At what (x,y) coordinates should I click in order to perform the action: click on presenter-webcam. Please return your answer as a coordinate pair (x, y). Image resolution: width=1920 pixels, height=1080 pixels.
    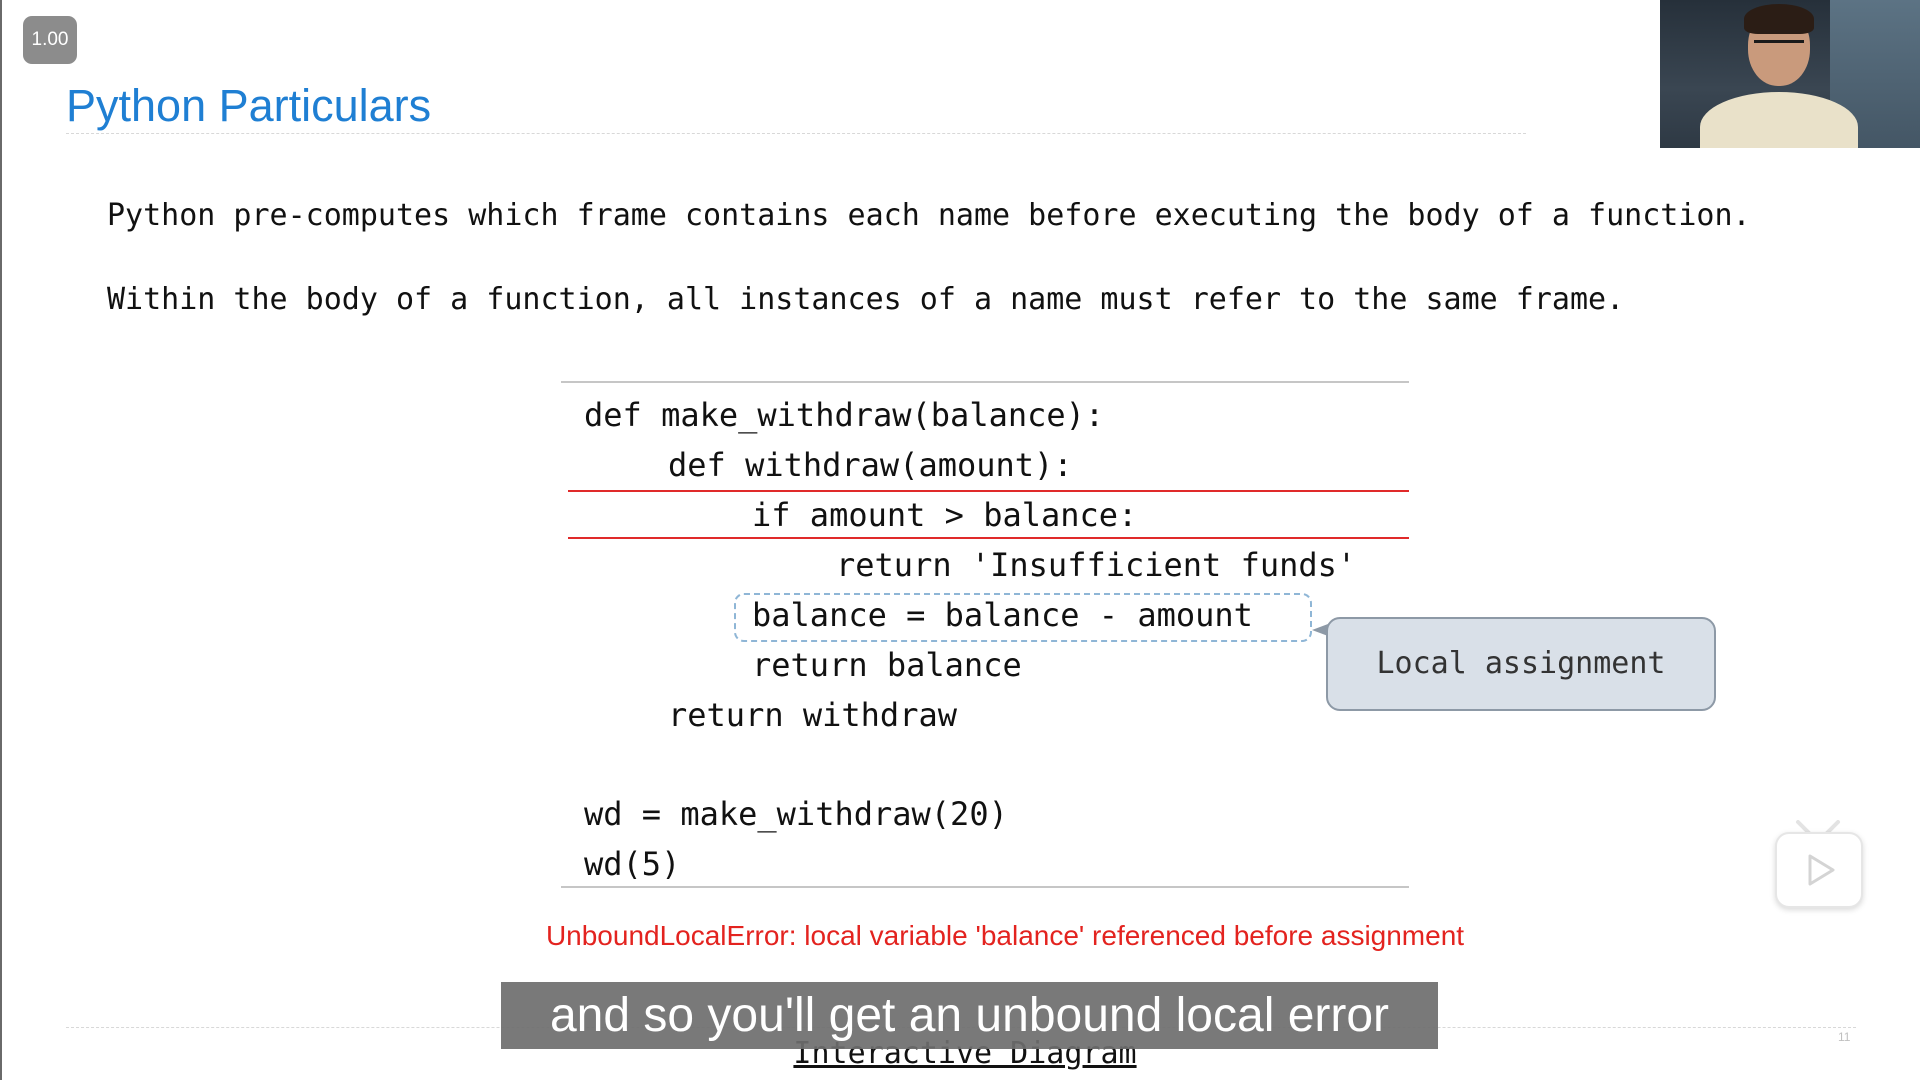
    Looking at the image, I should click on (1790, 74).